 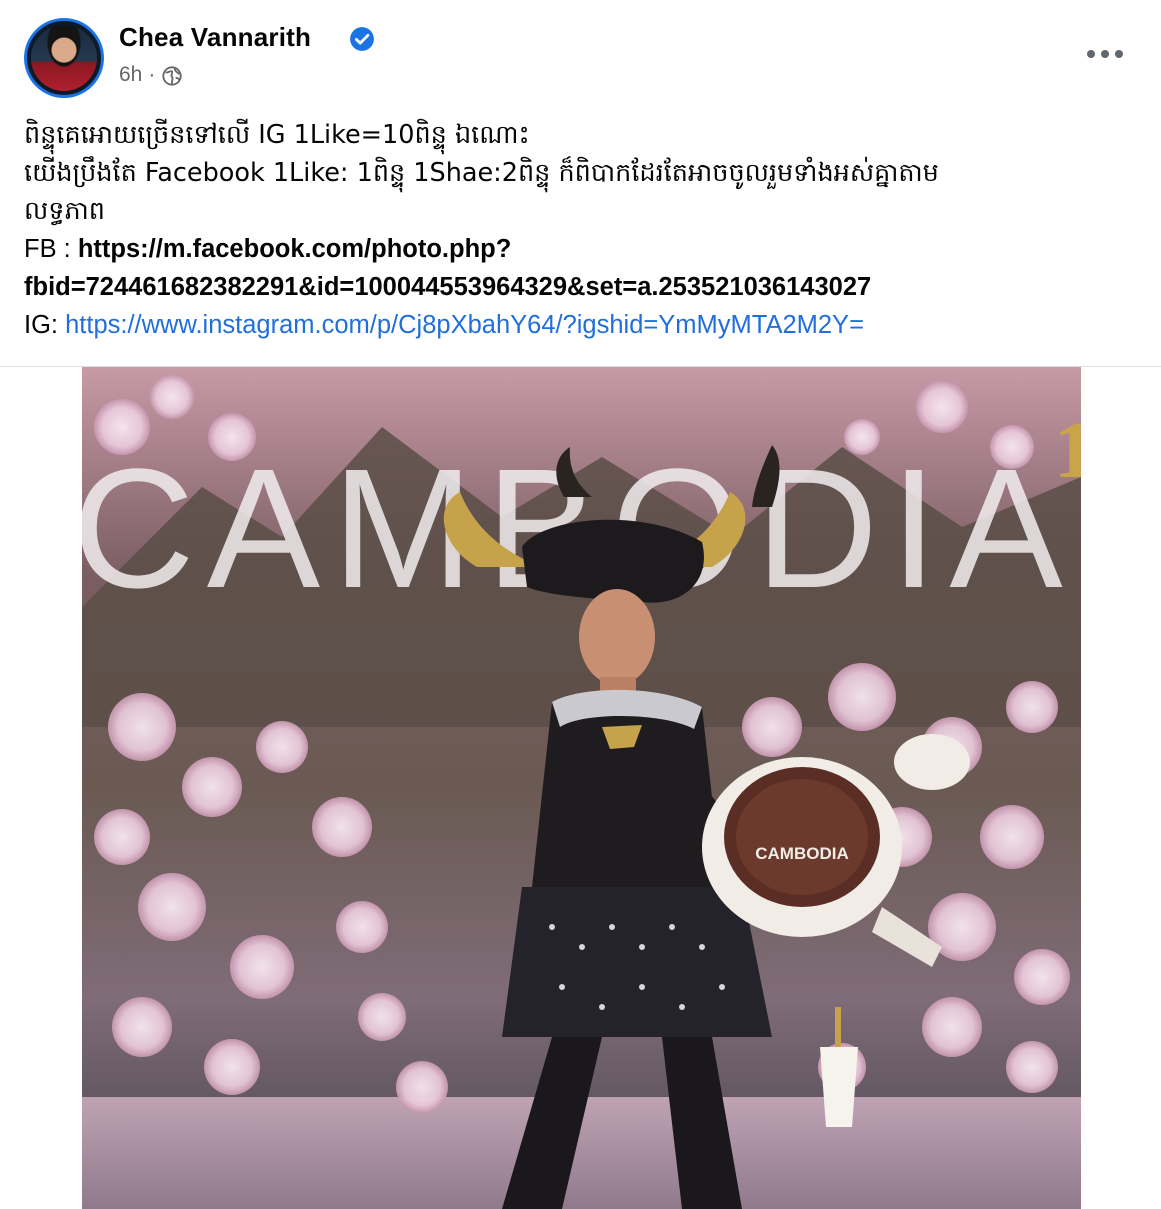 I want to click on pot-label: CAMBODIA, so click(x=802, y=853).